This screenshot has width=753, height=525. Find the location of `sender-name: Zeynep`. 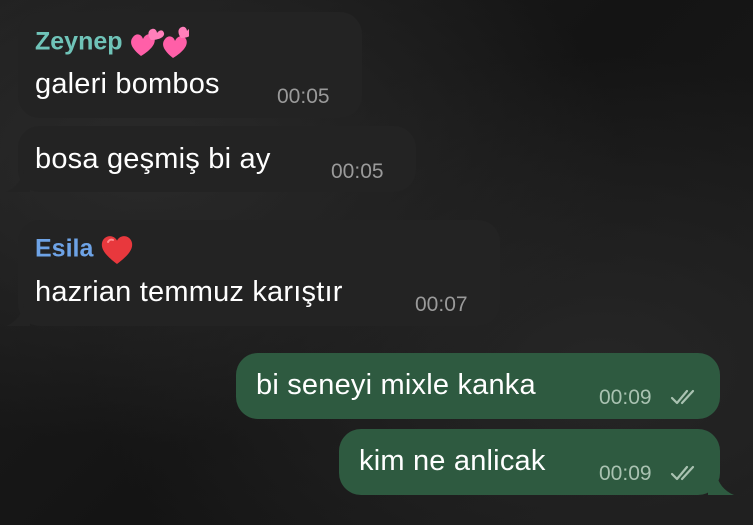

sender-name: Zeynep is located at coordinates (112, 43).